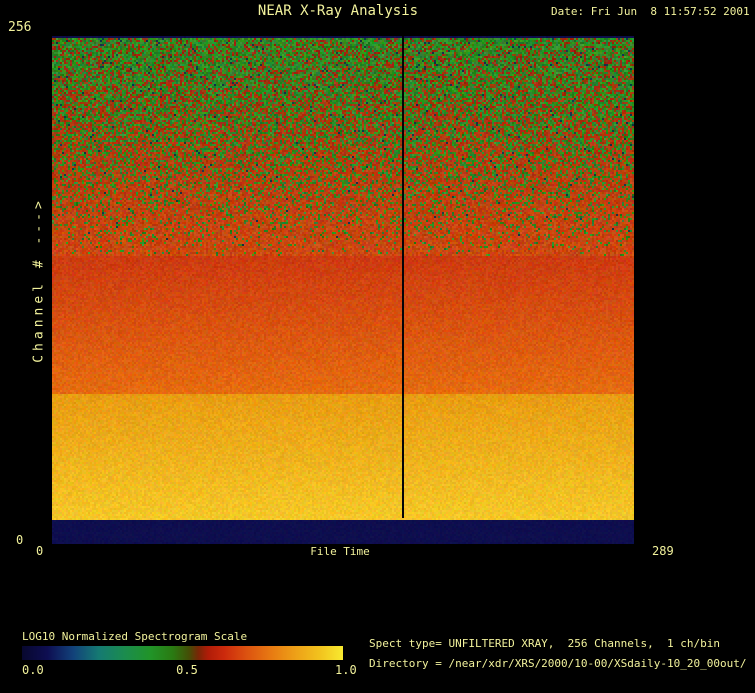  I want to click on colorbar-gradient, so click(182, 653).